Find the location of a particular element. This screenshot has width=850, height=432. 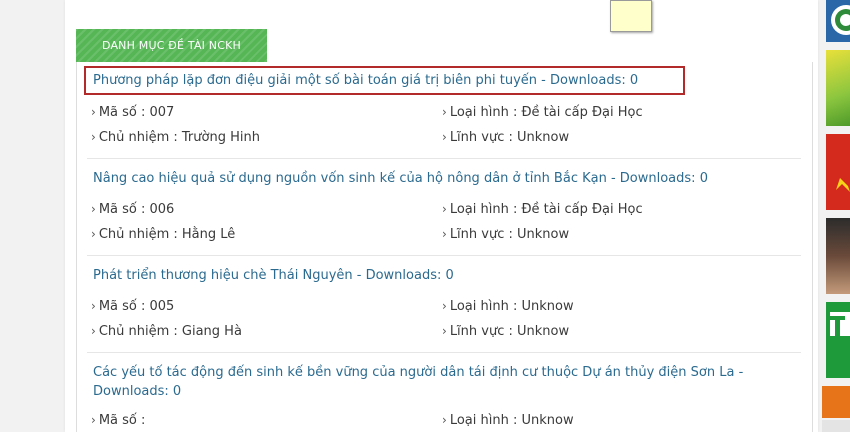

leader-field: › Chủ nhiệm : Trường Hinh is located at coordinates (175, 137).